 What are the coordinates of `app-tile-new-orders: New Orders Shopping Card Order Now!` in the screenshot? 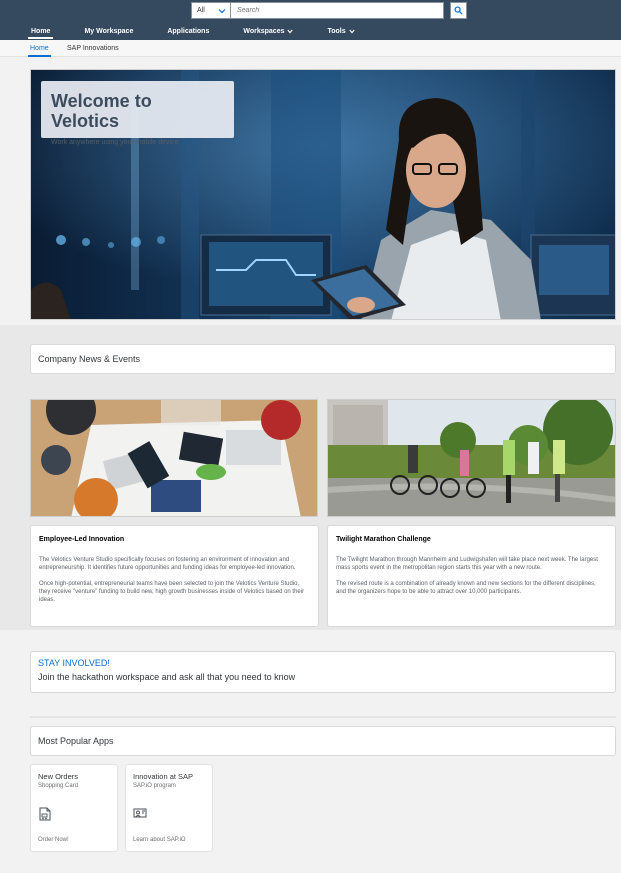 It's located at (74, 808).